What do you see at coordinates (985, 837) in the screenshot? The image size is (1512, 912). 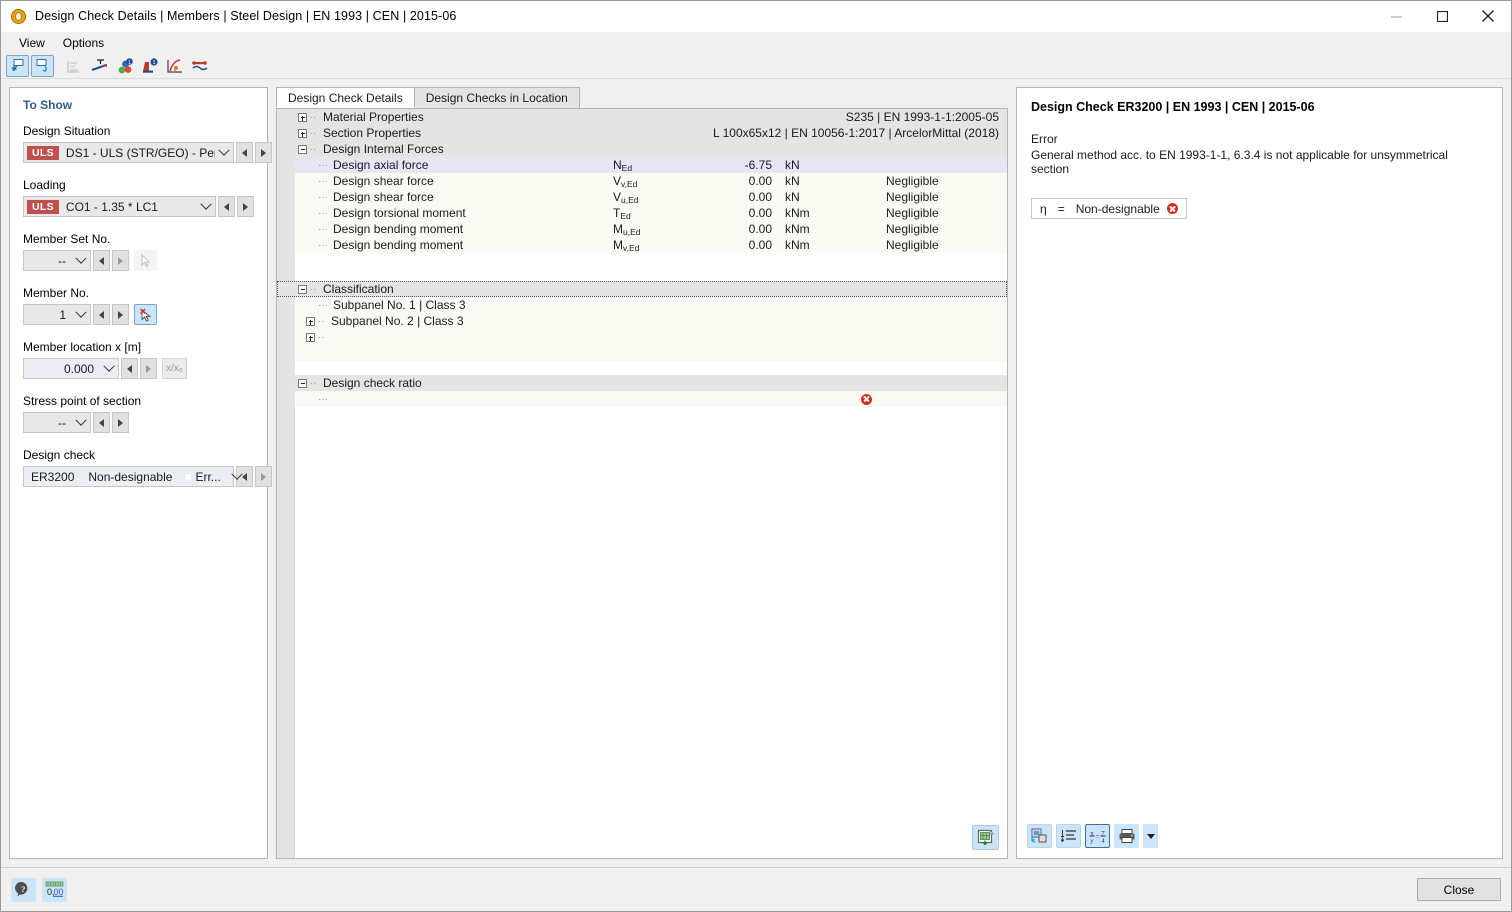 I see `export-to-spreadsheet-icon` at bounding box center [985, 837].